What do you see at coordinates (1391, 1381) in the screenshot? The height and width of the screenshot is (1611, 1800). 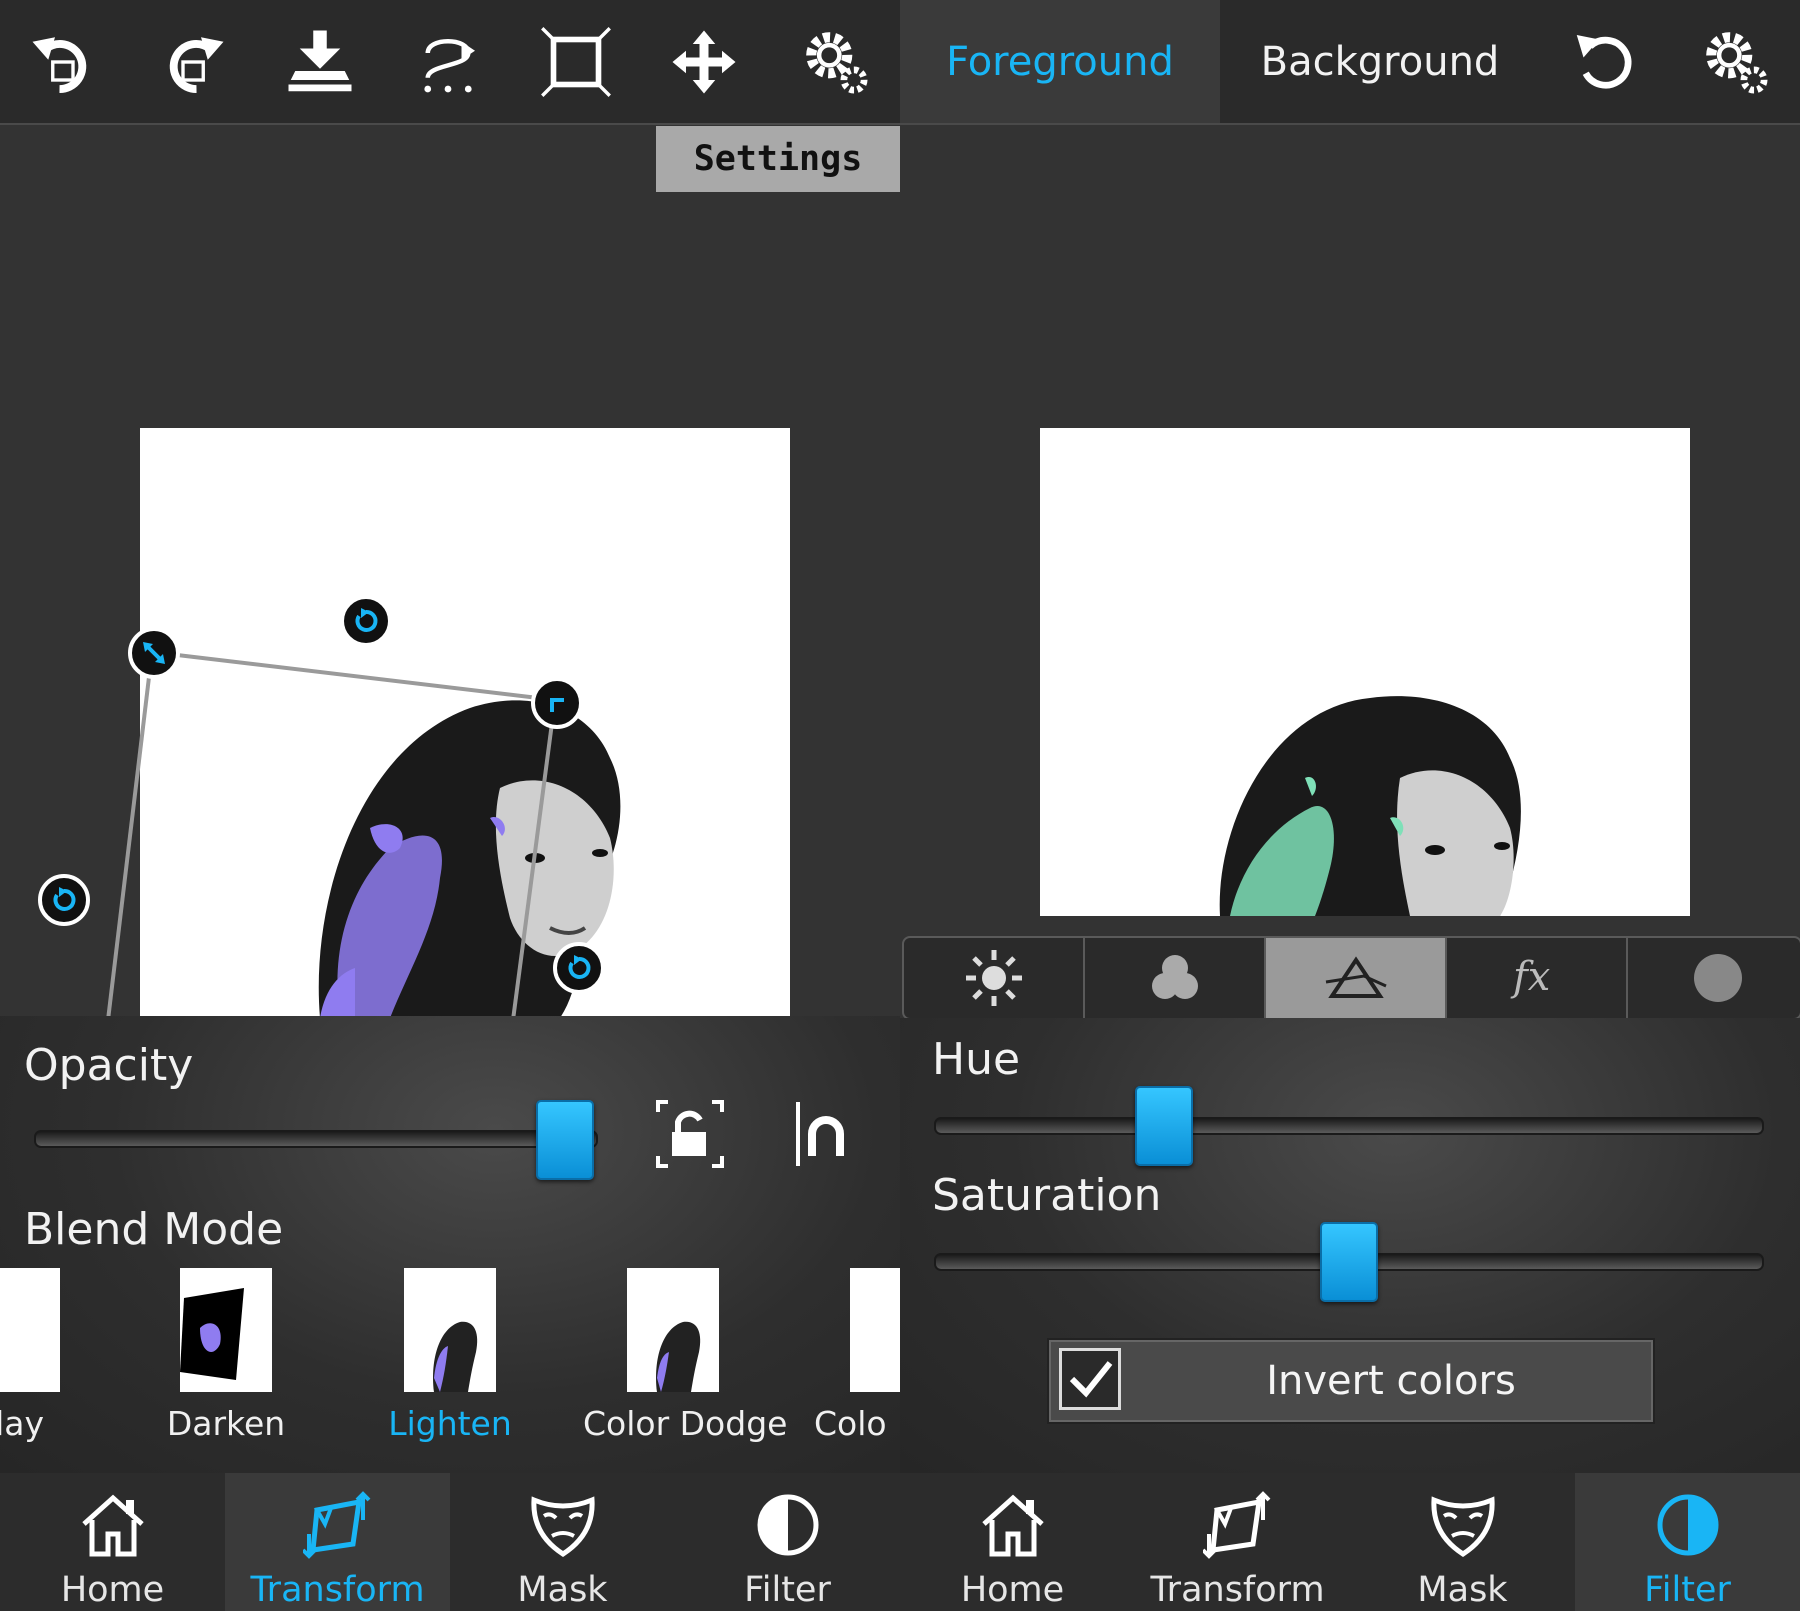 I see `invert-colors-label: Invert colors` at bounding box center [1391, 1381].